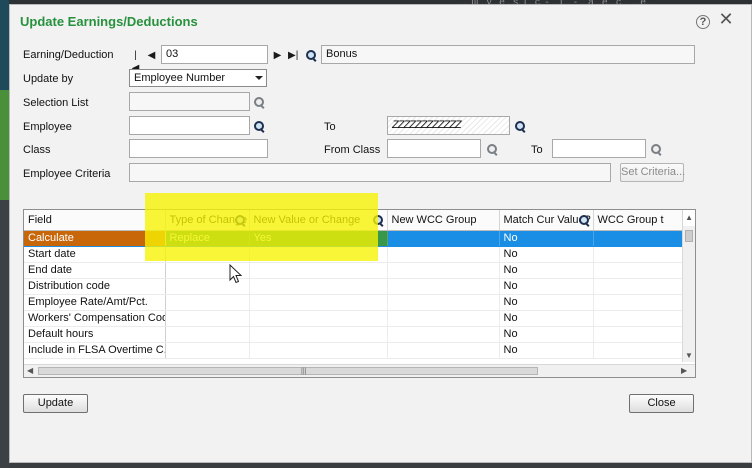 The height and width of the screenshot is (468, 752). What do you see at coordinates (288, 371) in the screenshot?
I see `horizontal-scroll-thumb: |||` at bounding box center [288, 371].